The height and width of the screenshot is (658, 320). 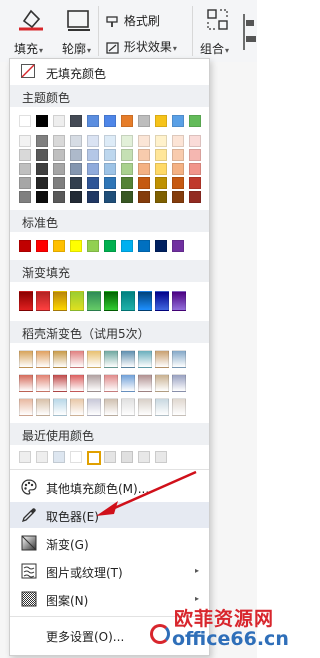 What do you see at coordinates (214, 48) in the screenshot?
I see `group-button: 组合▾` at bounding box center [214, 48].